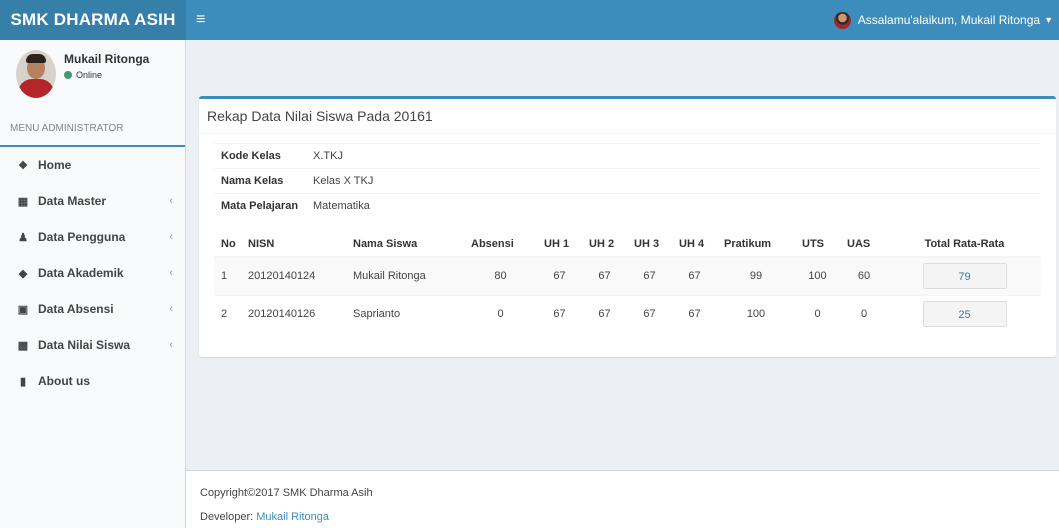 This screenshot has height=528, width=1059. Describe the element at coordinates (64, 381) in the screenshot. I see `sidebar-item-label: About us` at that location.